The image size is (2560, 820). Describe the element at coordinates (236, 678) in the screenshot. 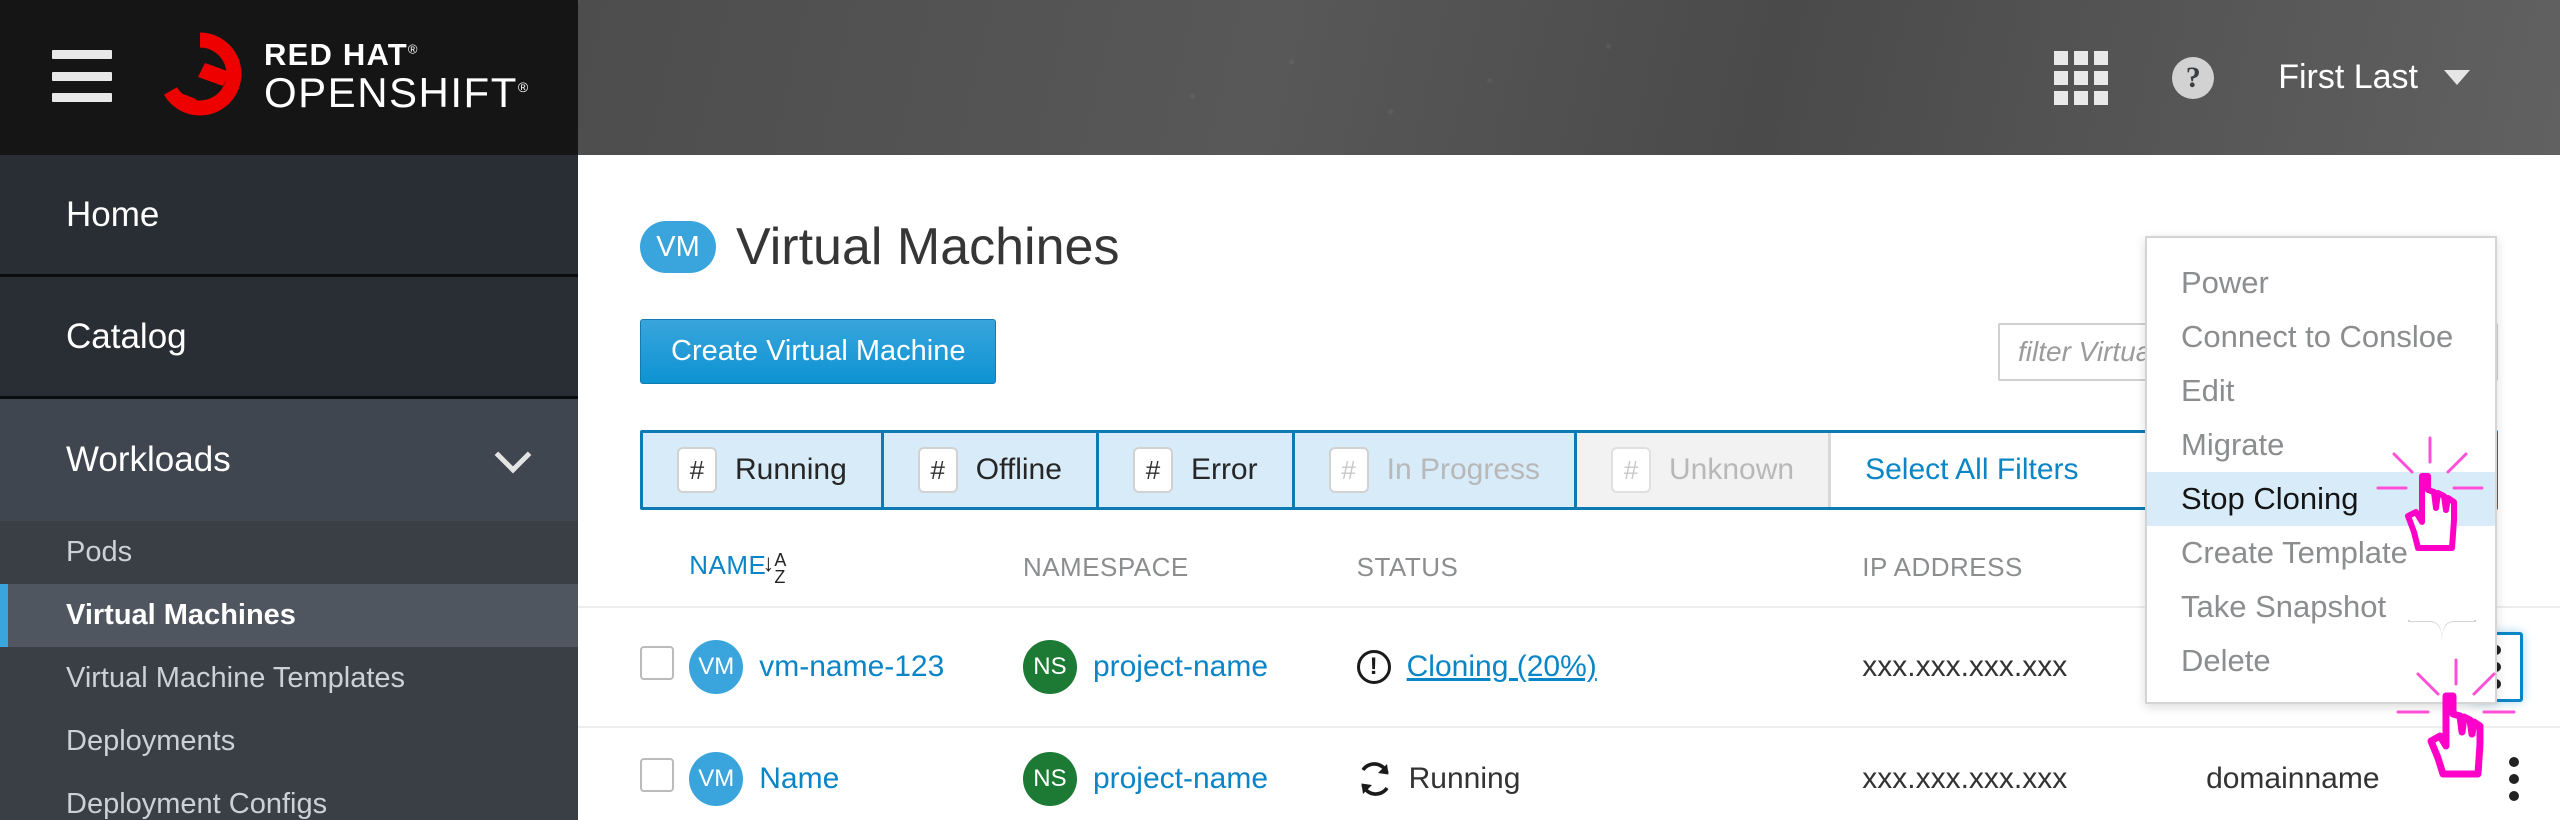

I see `sidebar-item-label: Virtual Machine Templates` at that location.